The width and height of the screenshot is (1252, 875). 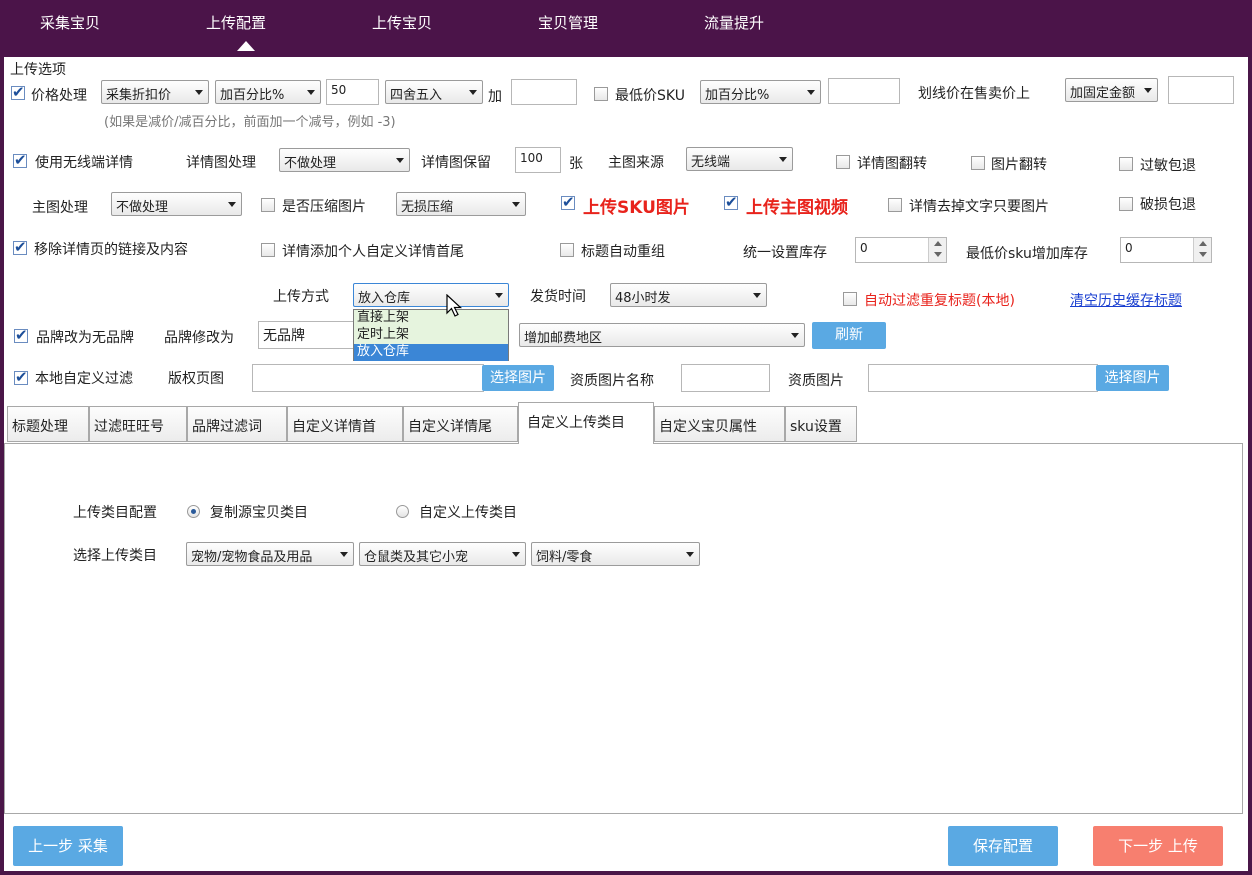 What do you see at coordinates (468, 513) in the screenshot?
I see `radio-custom-category-label: 自定义上传类目` at bounding box center [468, 513].